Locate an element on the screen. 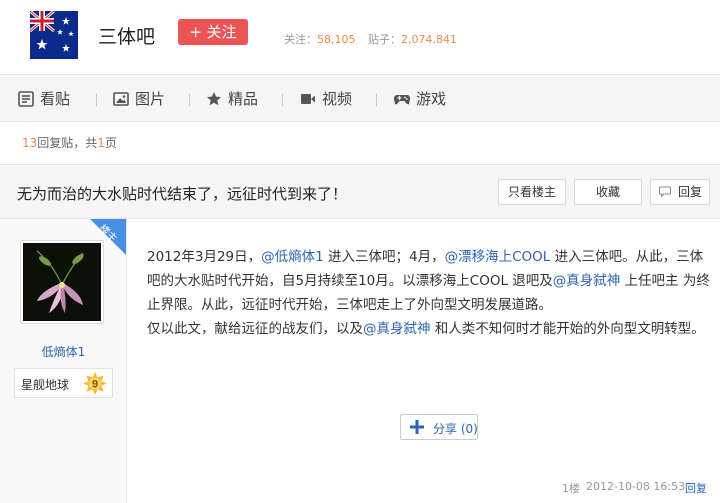 This screenshot has height=503, width=720. page-count-label: 页 is located at coordinates (110, 143).